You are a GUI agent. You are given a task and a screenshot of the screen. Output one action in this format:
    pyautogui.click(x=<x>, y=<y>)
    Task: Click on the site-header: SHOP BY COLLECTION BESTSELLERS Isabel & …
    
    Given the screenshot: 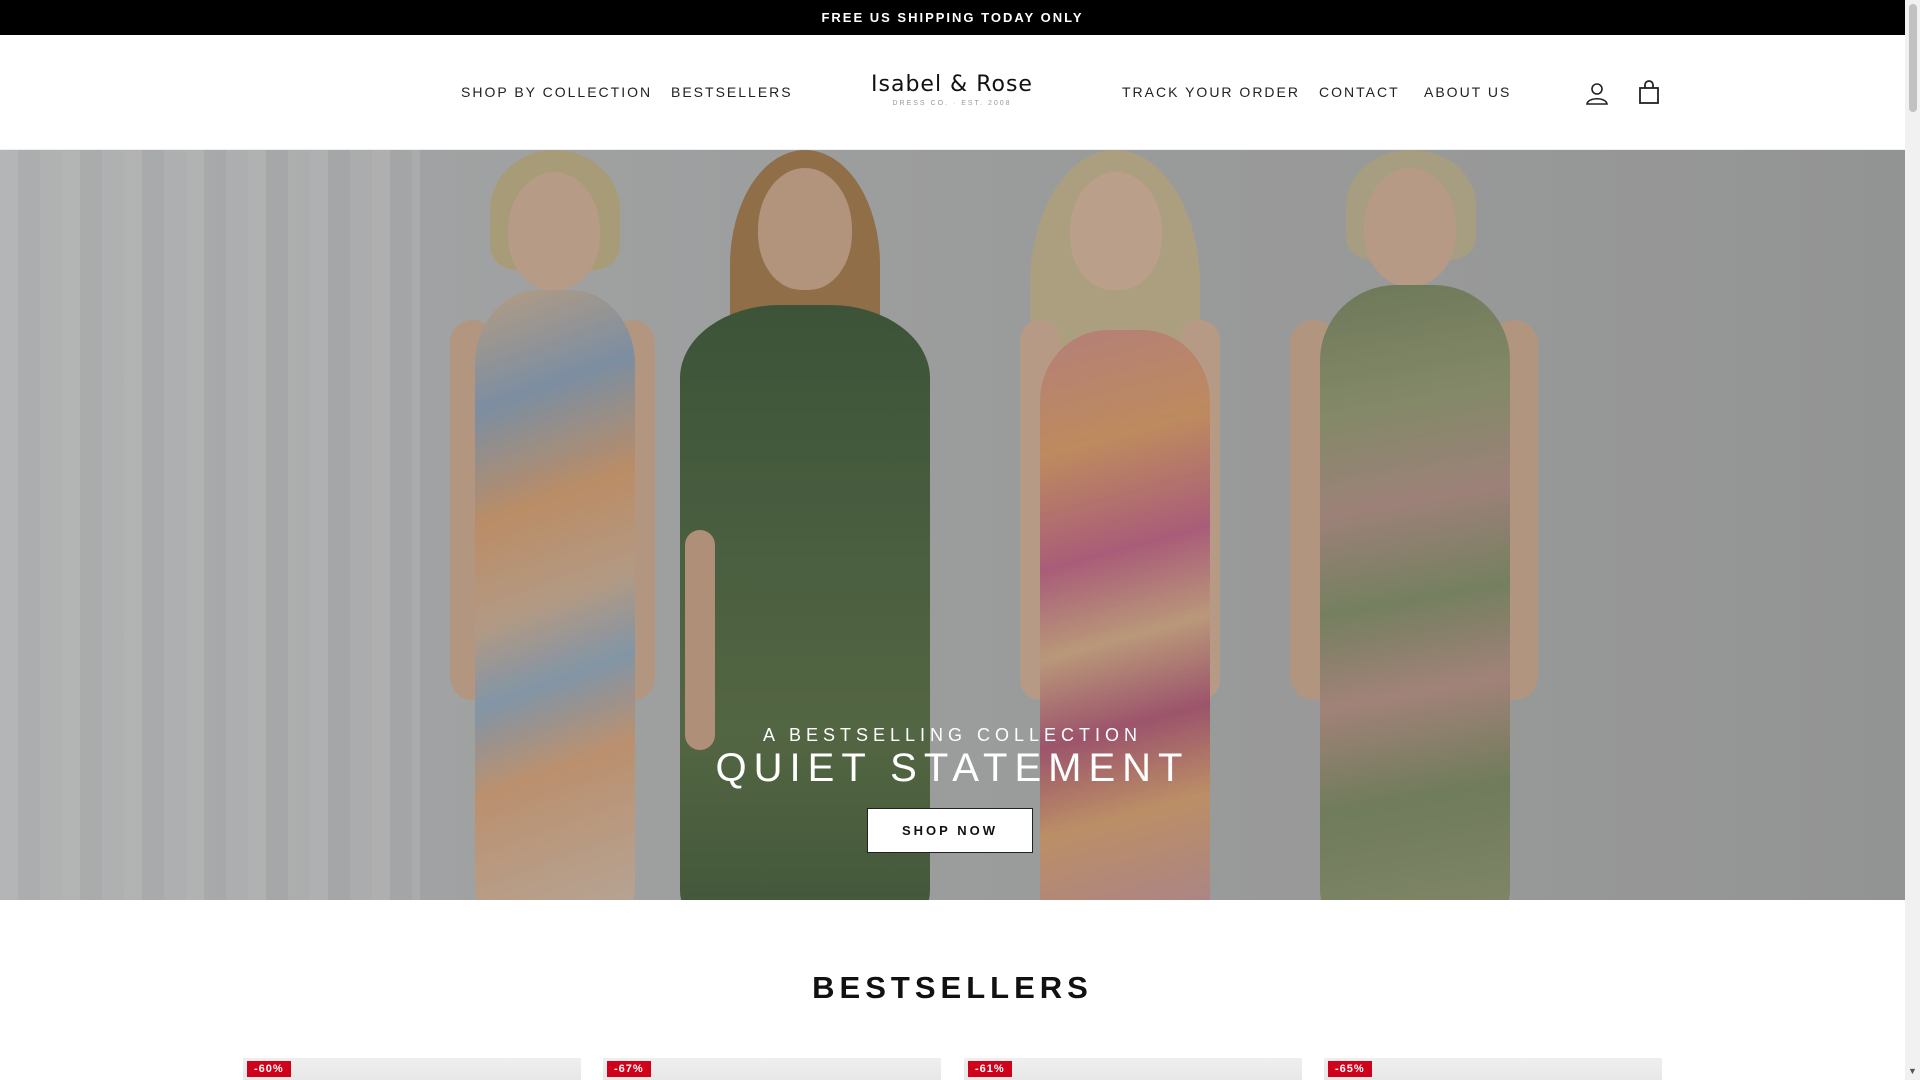 What is the action you would take?
    pyautogui.click(x=952, y=92)
    